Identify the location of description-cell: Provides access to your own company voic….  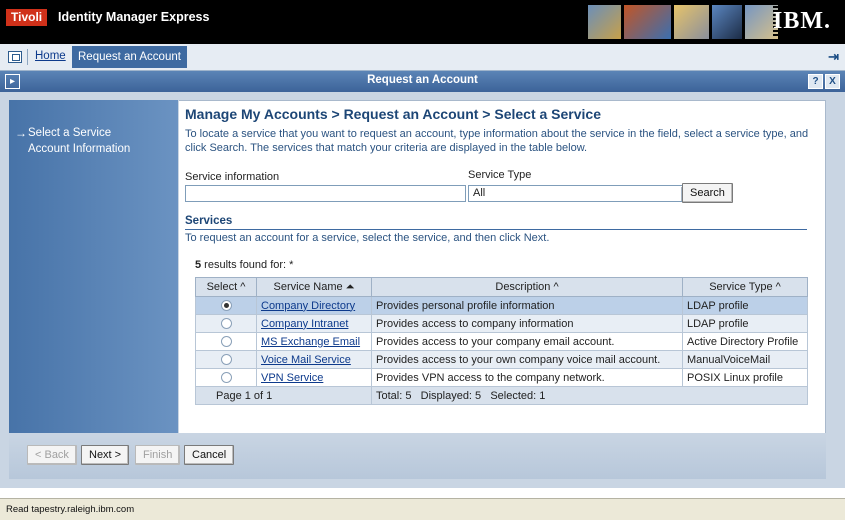
(527, 359).